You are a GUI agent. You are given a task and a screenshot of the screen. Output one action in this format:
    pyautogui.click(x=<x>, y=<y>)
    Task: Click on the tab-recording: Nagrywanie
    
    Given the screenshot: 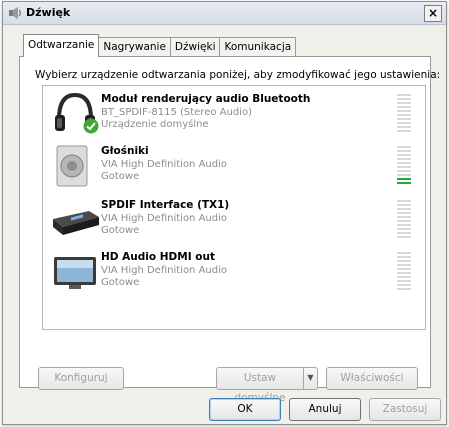 What is the action you would take?
    pyautogui.click(x=134, y=47)
    